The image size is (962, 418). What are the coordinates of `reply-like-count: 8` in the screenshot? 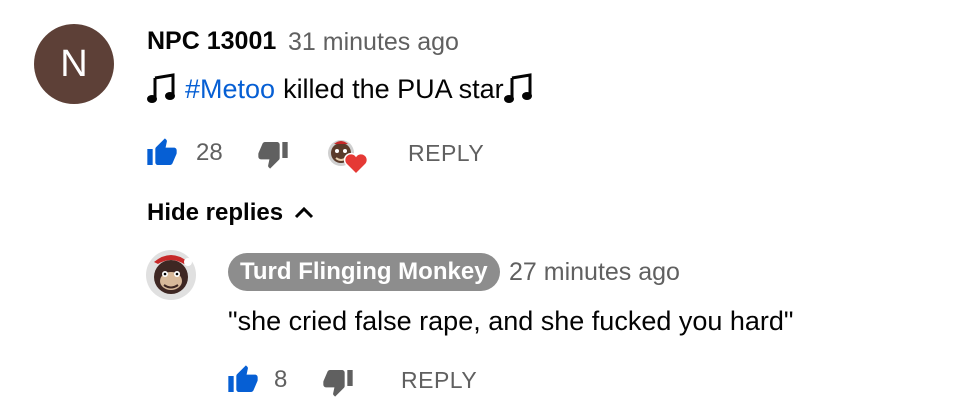 It's located at (281, 379).